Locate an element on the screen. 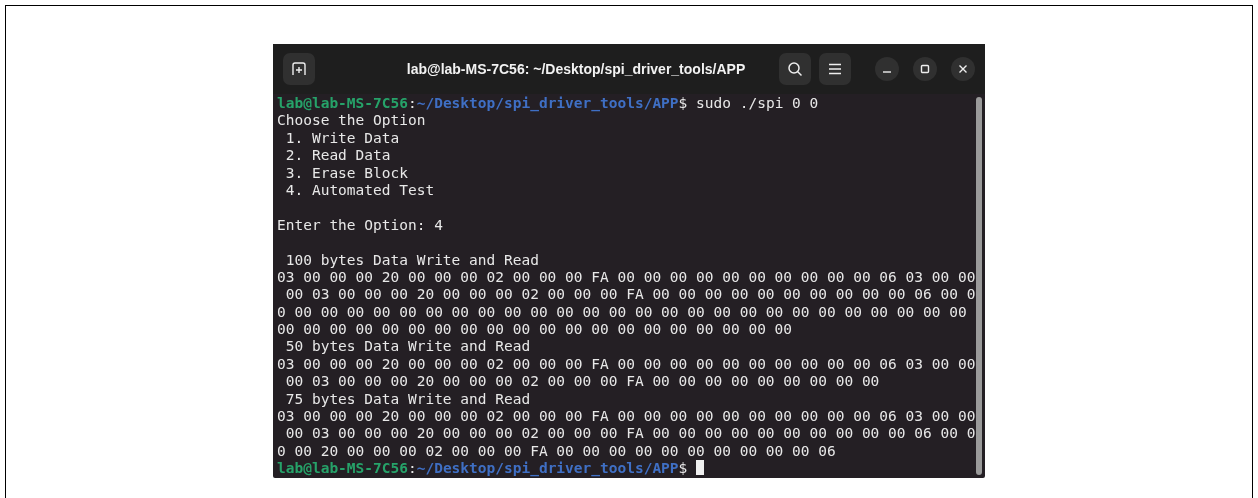 The image size is (1258, 498). new-tab-icon is located at coordinates (299, 69).